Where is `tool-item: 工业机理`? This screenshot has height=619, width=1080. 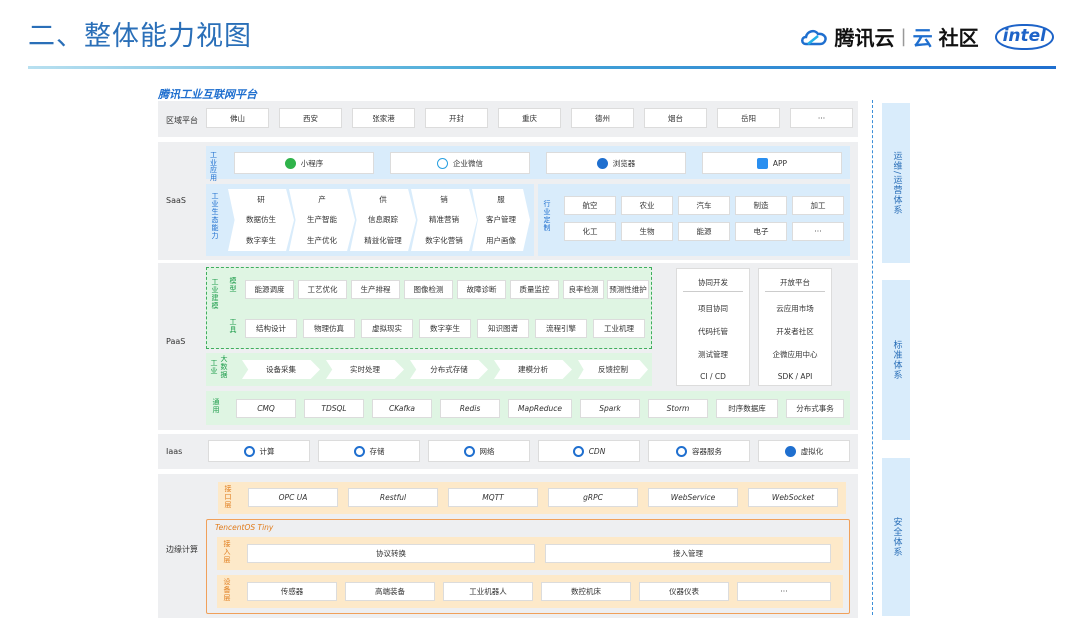 tool-item: 工业机理 is located at coordinates (619, 328).